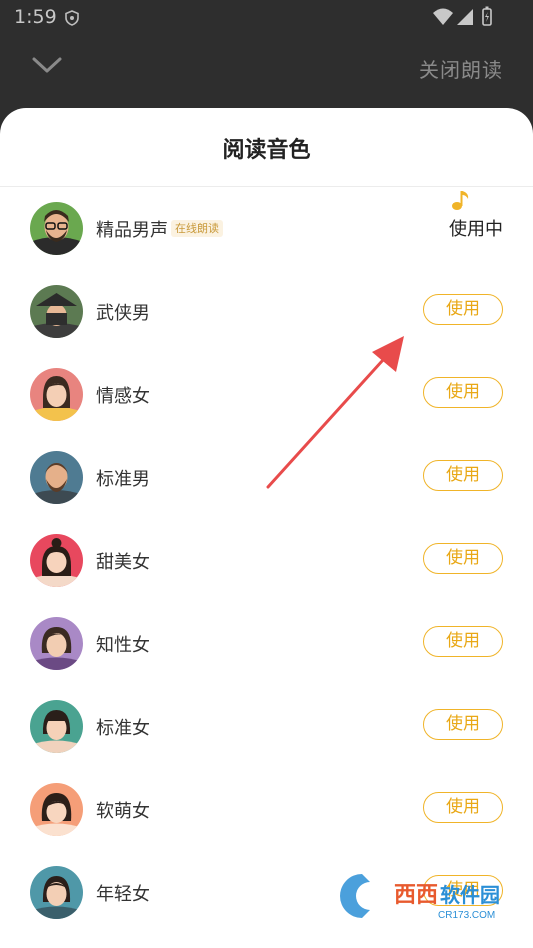 The width and height of the screenshot is (533, 948). Describe the element at coordinates (123, 313) in the screenshot. I see `voice-name: 武侠男` at that location.